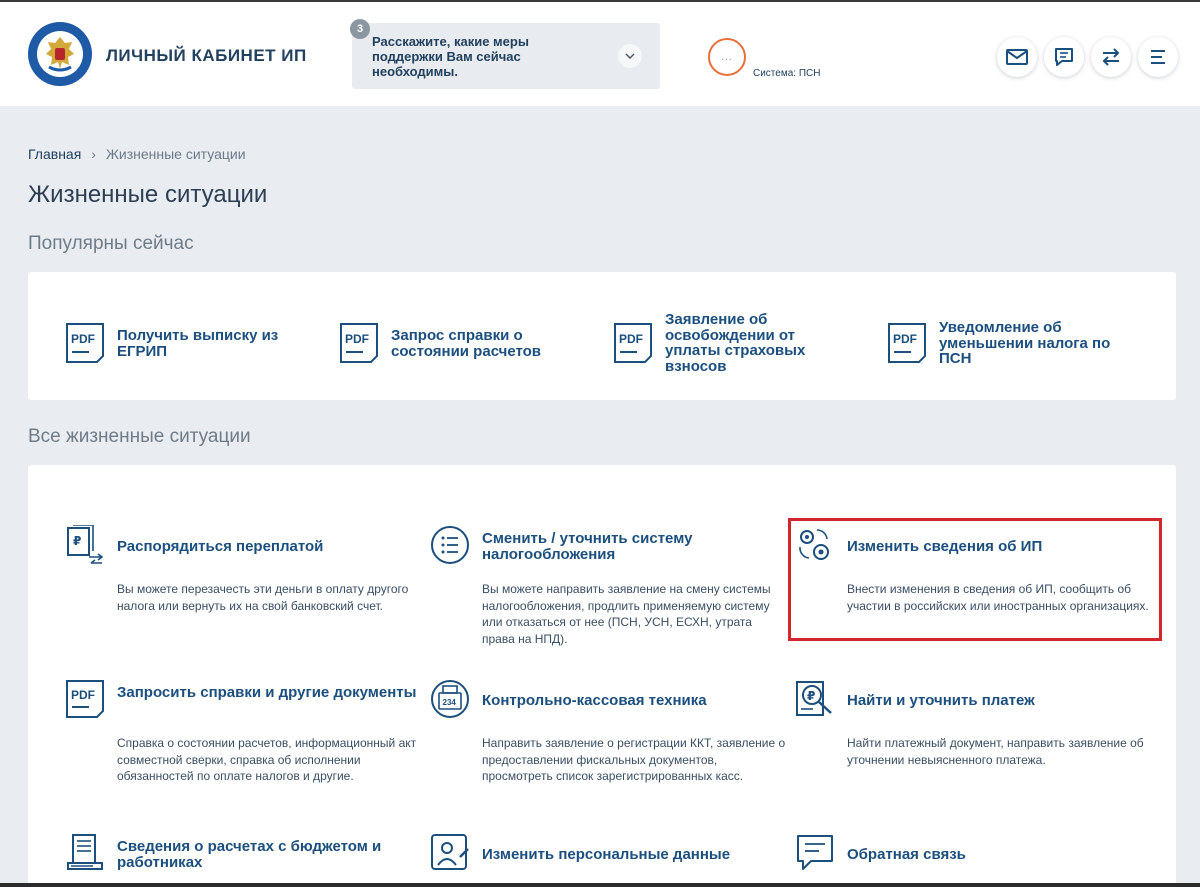 The image size is (1200, 887). Describe the element at coordinates (600, 885) in the screenshot. I see `window-bottom-edge` at that location.